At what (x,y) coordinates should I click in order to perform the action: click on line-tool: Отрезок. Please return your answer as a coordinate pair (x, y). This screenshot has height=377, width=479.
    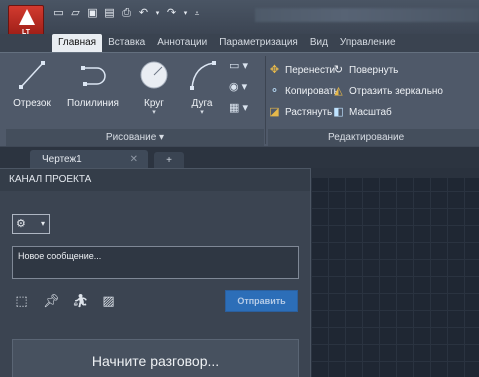
    Looking at the image, I should click on (32, 83).